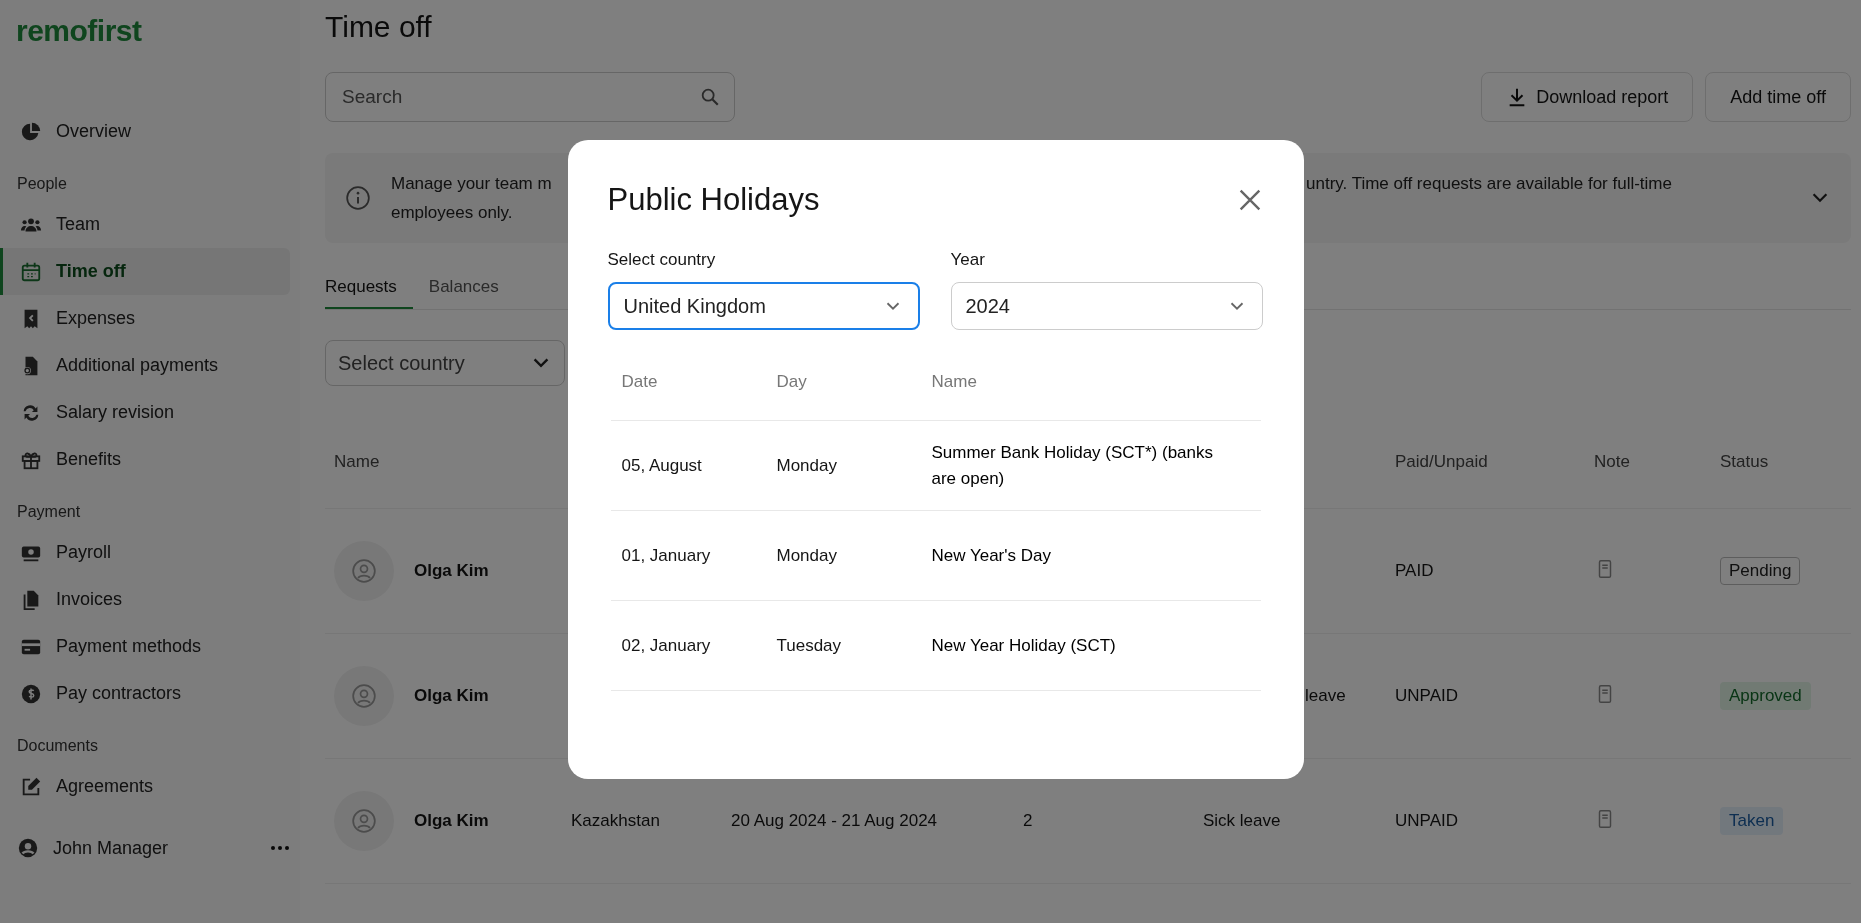 The height and width of the screenshot is (923, 1861). What do you see at coordinates (31, 786) in the screenshot?
I see `pencil-square-icon` at bounding box center [31, 786].